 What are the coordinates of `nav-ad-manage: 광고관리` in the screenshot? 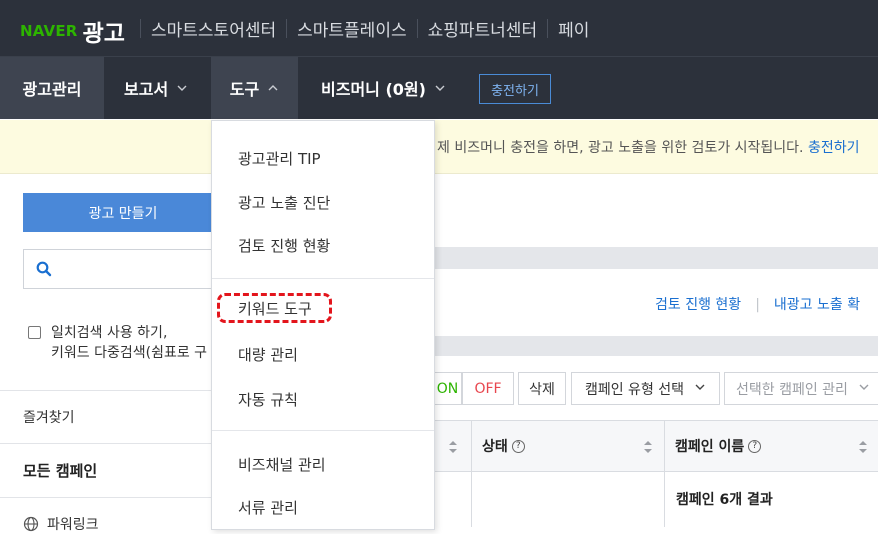 It's located at (52, 88).